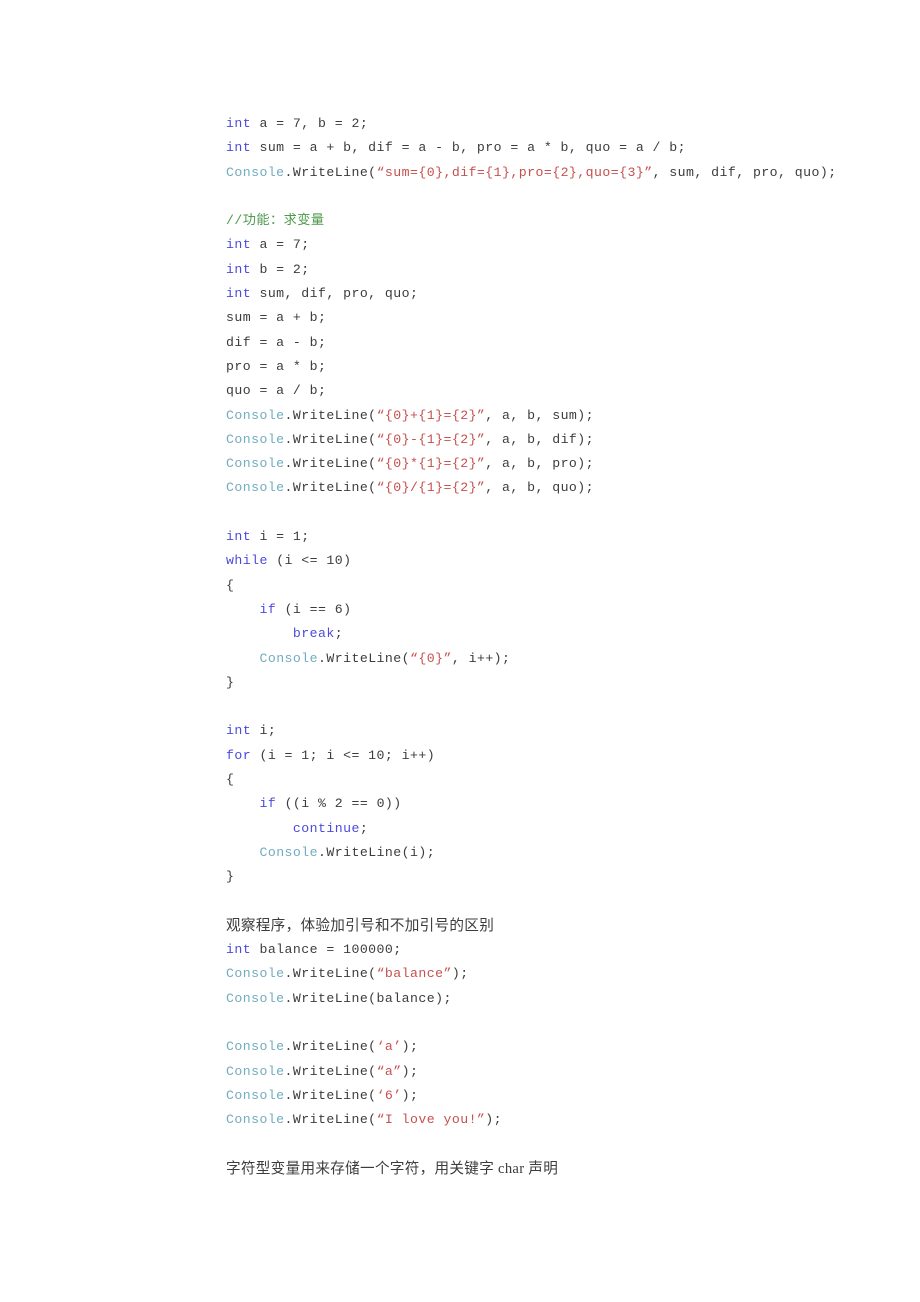 The image size is (920, 1302). I want to click on token-pln: .WriteLine(balance);, so click(368, 998).